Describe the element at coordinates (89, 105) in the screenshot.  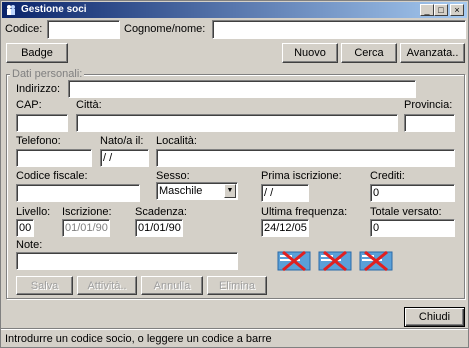
I see `citta-label: Città:` at that location.